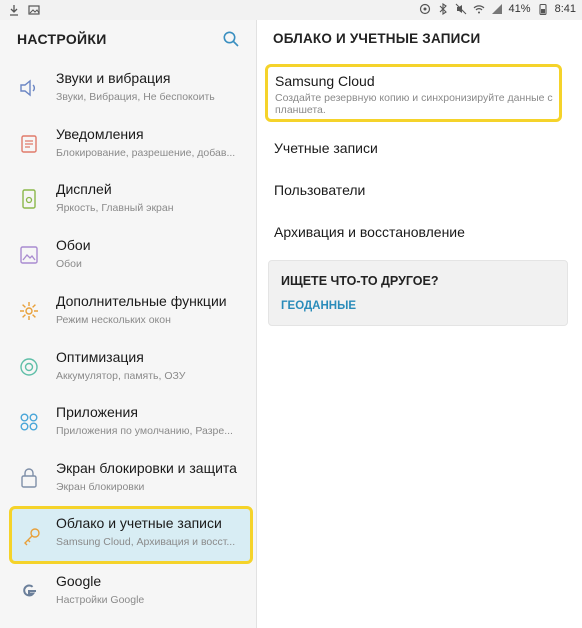 Image resolution: width=582 pixels, height=628 pixels. What do you see at coordinates (325, 81) in the screenshot?
I see `samsung-cloud-title: Samsung Cloud` at bounding box center [325, 81].